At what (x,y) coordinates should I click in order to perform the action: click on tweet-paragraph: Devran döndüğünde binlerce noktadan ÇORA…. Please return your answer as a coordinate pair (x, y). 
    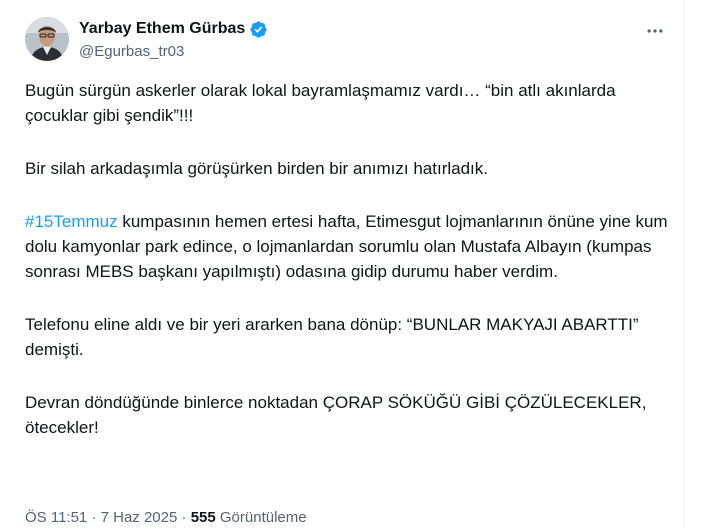
    Looking at the image, I should click on (336, 415).